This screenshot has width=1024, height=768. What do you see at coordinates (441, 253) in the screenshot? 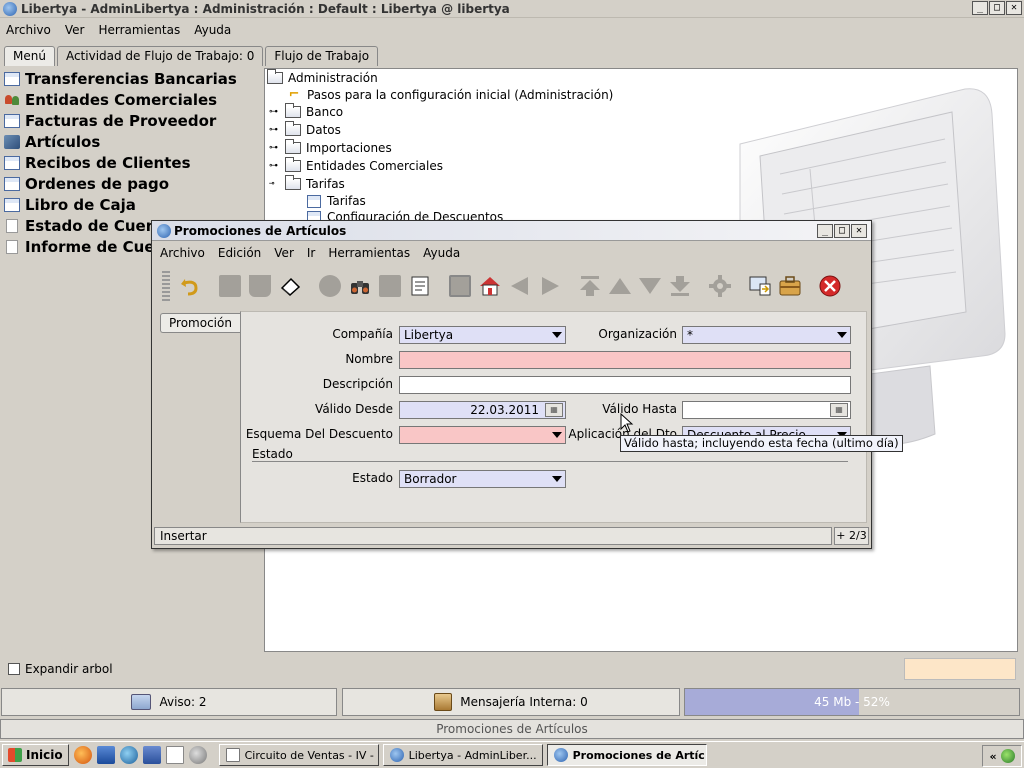
I see `dialog-menu-ayuda: Ayuda` at bounding box center [441, 253].